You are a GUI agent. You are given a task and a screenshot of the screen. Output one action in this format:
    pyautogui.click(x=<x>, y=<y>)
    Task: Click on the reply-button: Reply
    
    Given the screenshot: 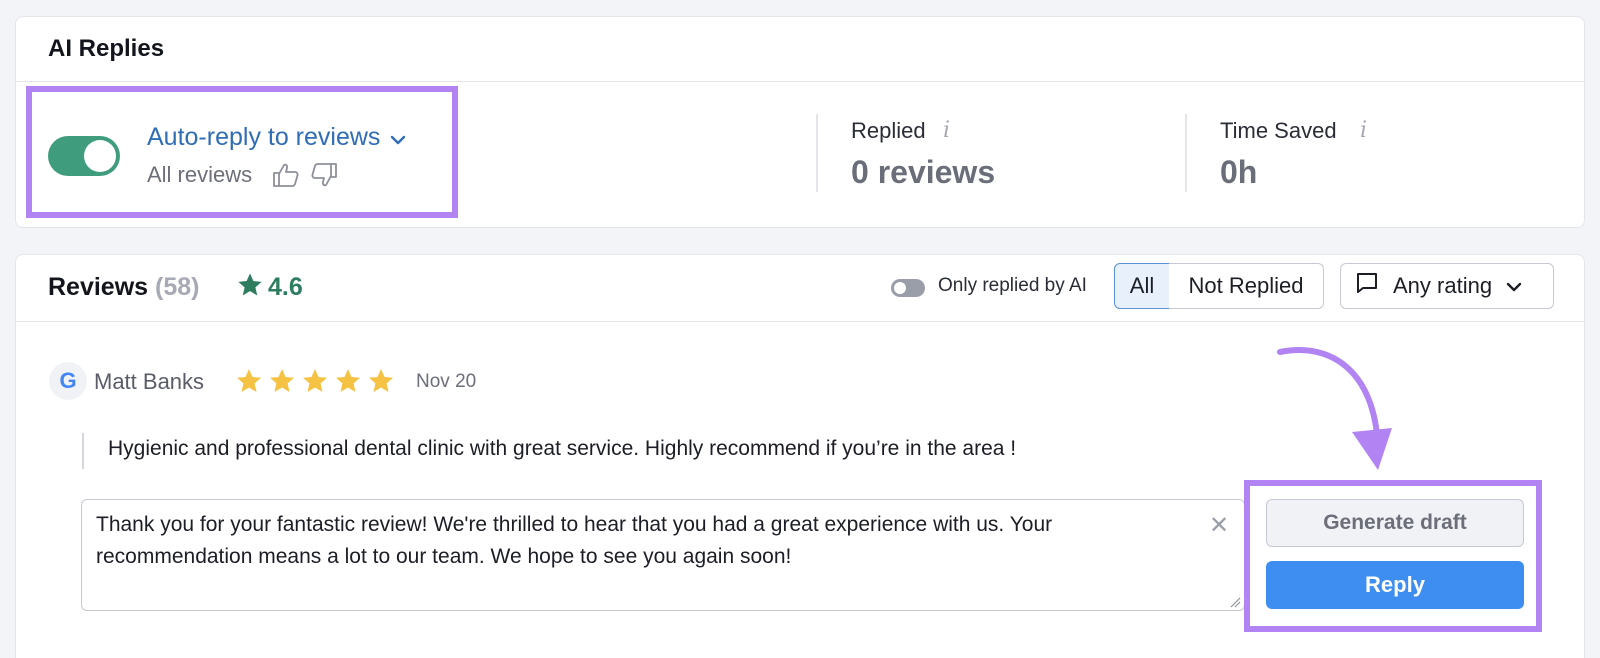 What is the action you would take?
    pyautogui.click(x=1395, y=585)
    